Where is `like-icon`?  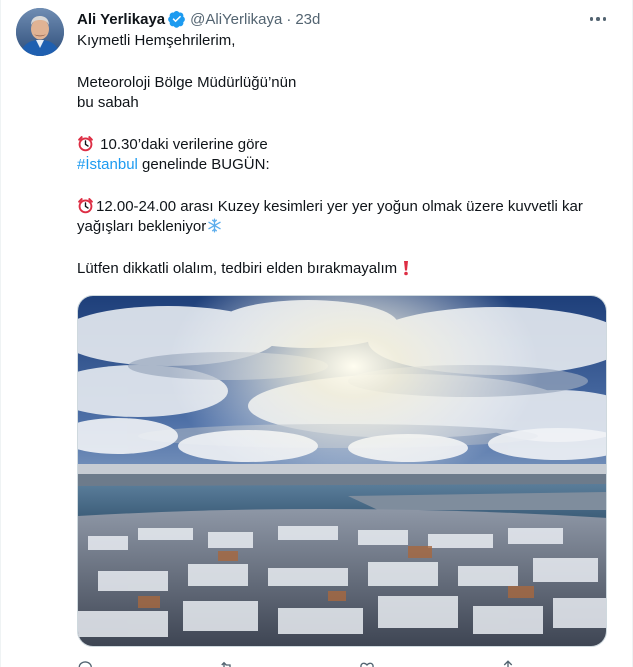
like-icon is located at coordinates (367, 663).